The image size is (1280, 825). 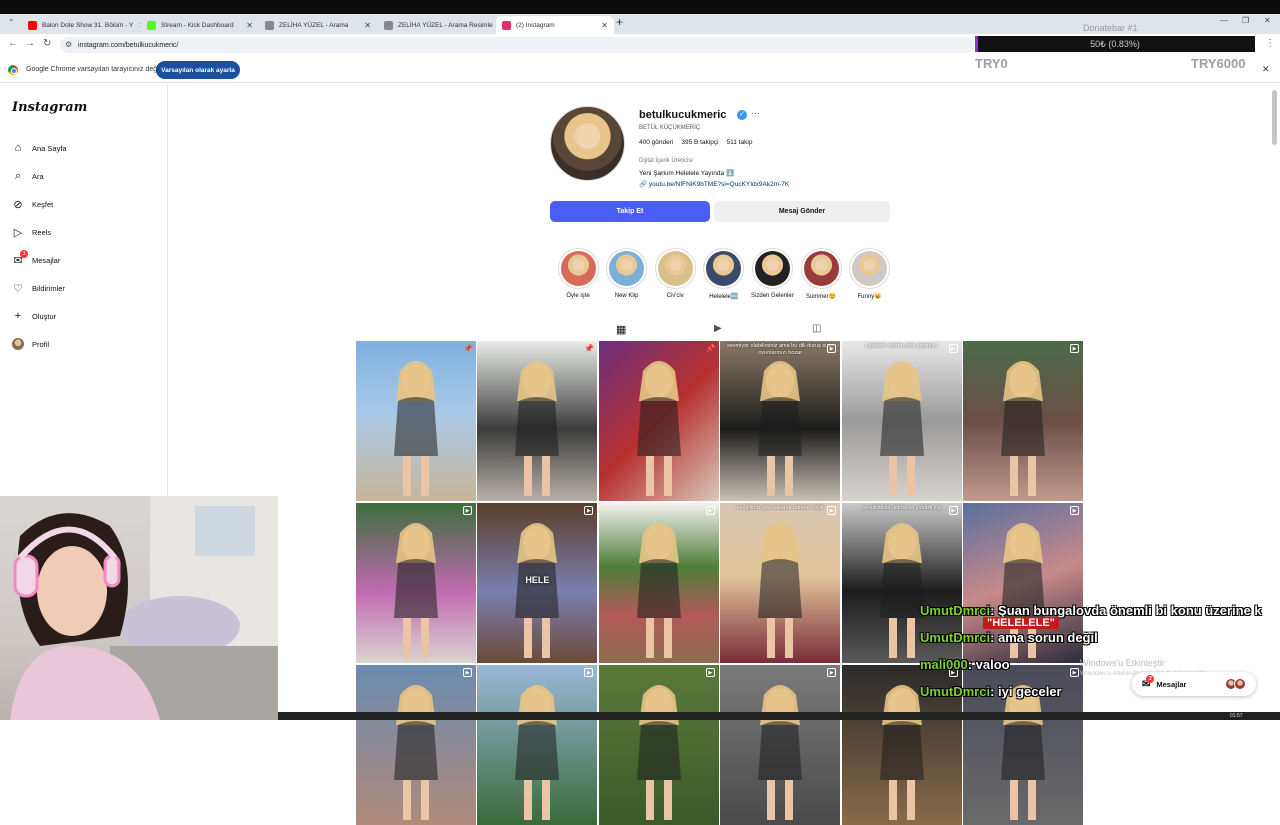 What do you see at coordinates (39, 148) in the screenshot?
I see `sidebar-item-ana-sayfa: ⌂ Ana Sayfa` at bounding box center [39, 148].